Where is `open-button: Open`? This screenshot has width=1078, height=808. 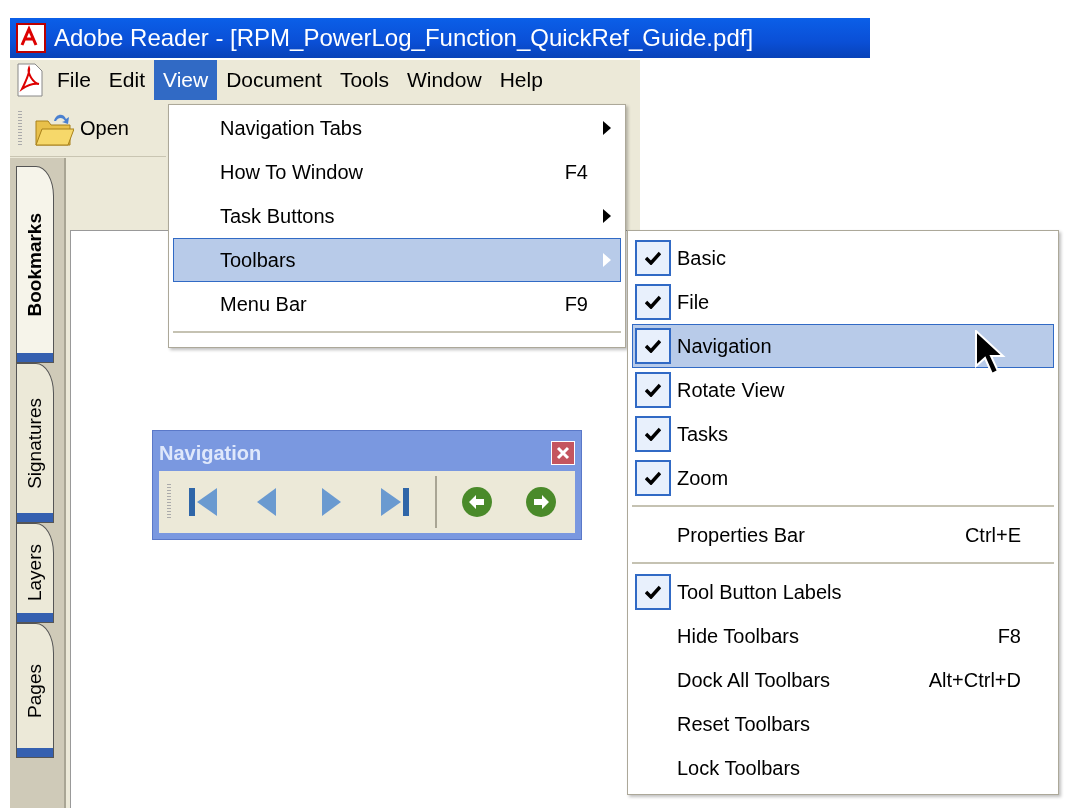 open-button: Open is located at coordinates (81, 128).